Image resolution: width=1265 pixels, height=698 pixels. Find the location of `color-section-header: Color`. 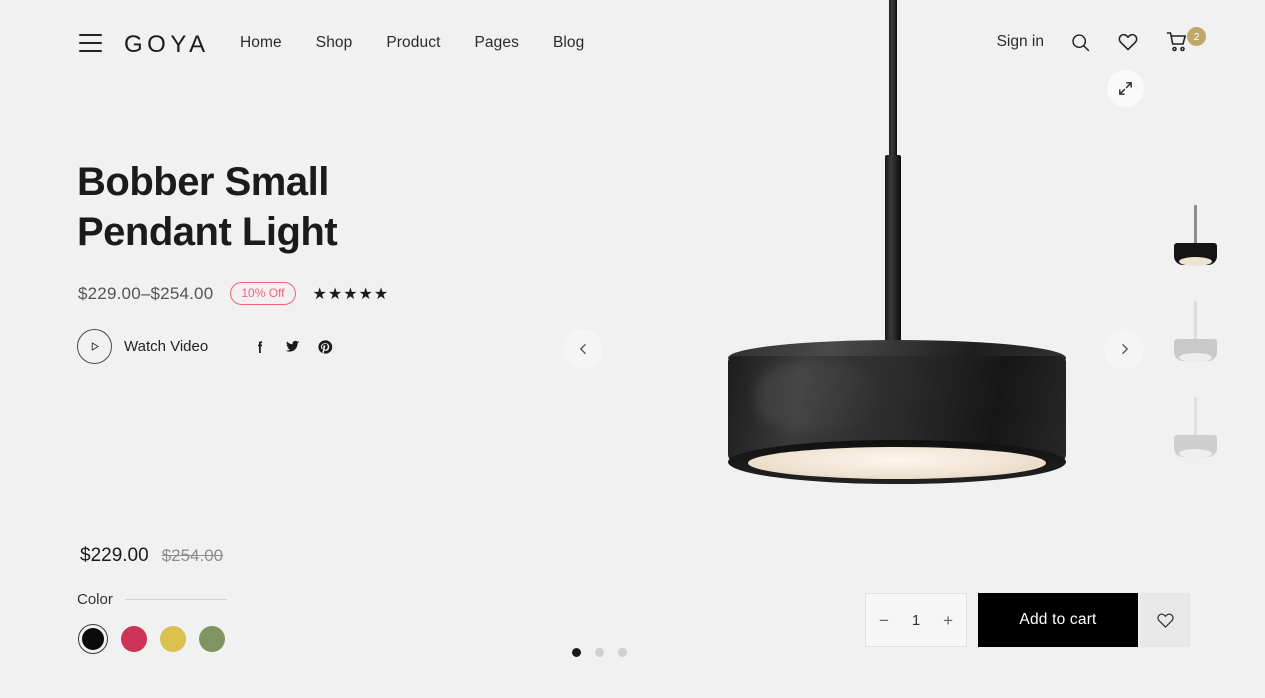

color-section-header: Color is located at coordinates (152, 599).